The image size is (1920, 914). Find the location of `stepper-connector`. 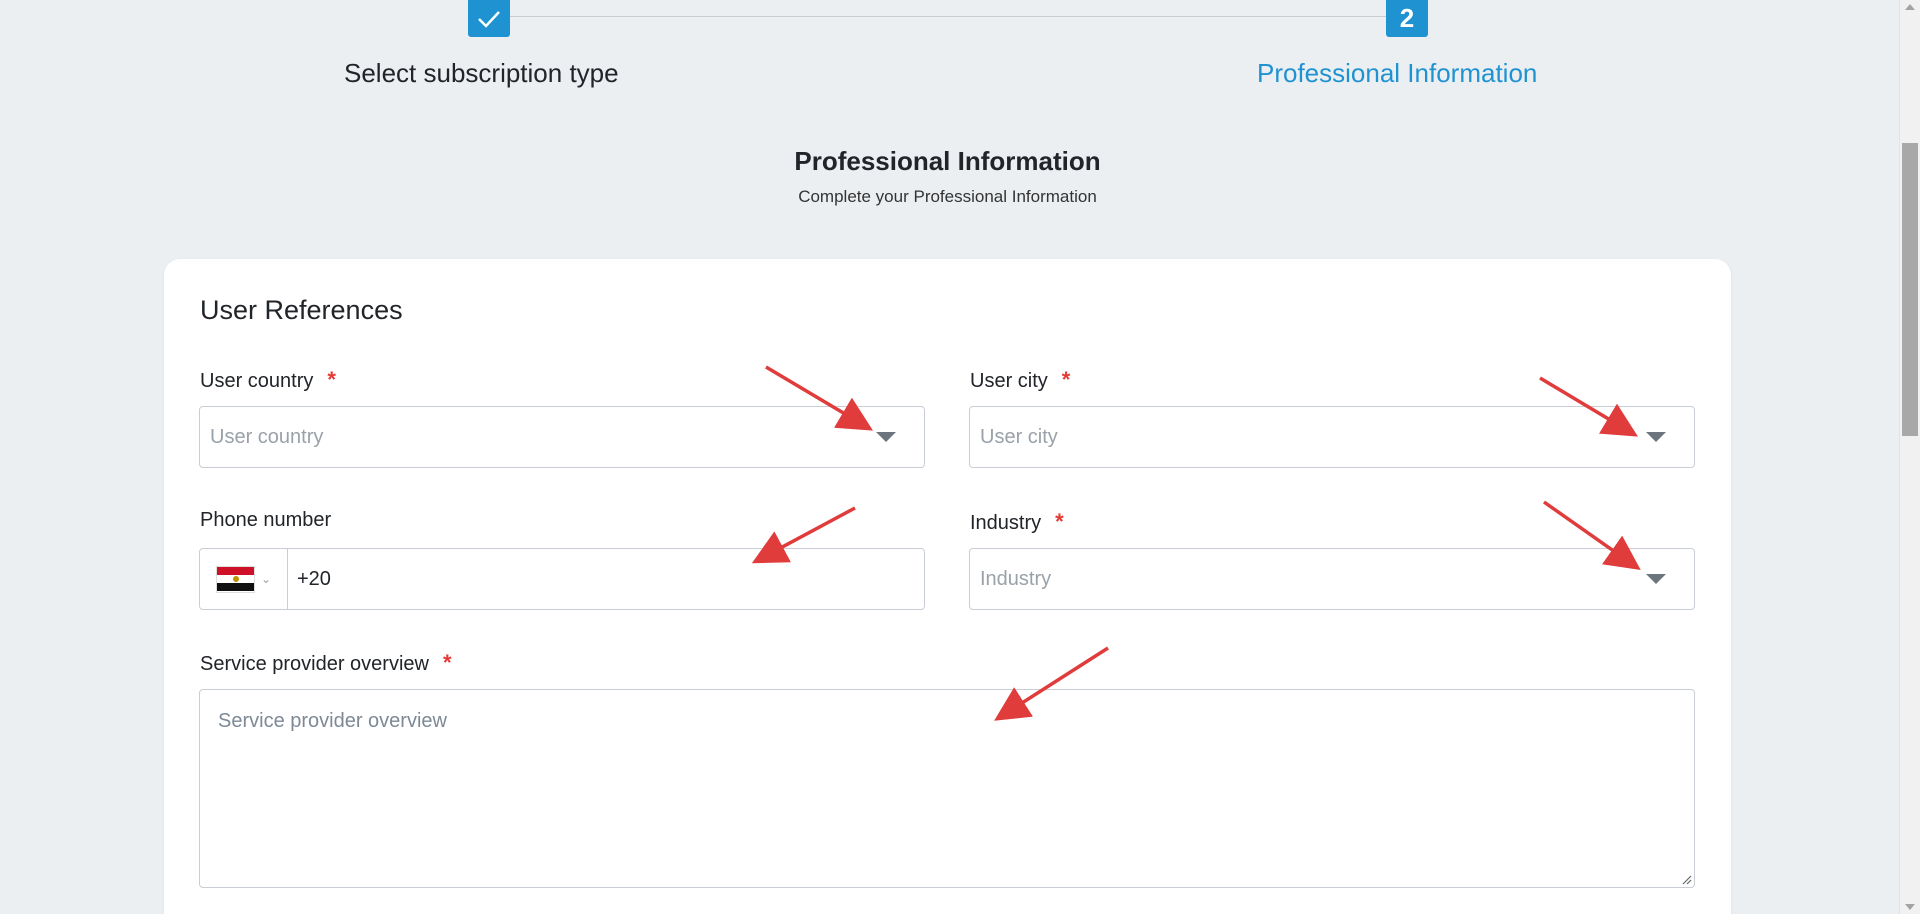

stepper-connector is located at coordinates (948, 16).